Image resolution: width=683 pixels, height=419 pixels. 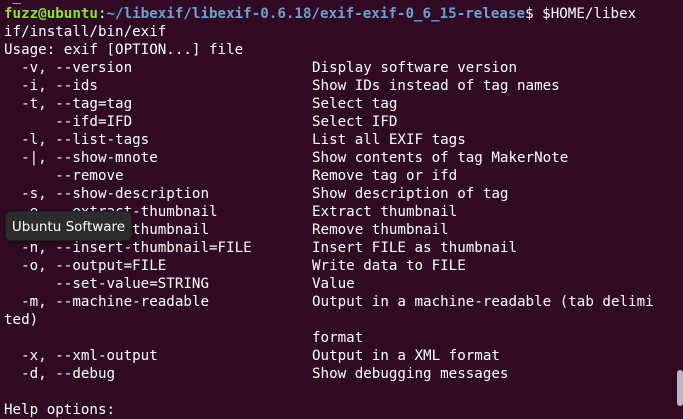 What do you see at coordinates (333, 284) in the screenshot?
I see `option-description: Value` at bounding box center [333, 284].